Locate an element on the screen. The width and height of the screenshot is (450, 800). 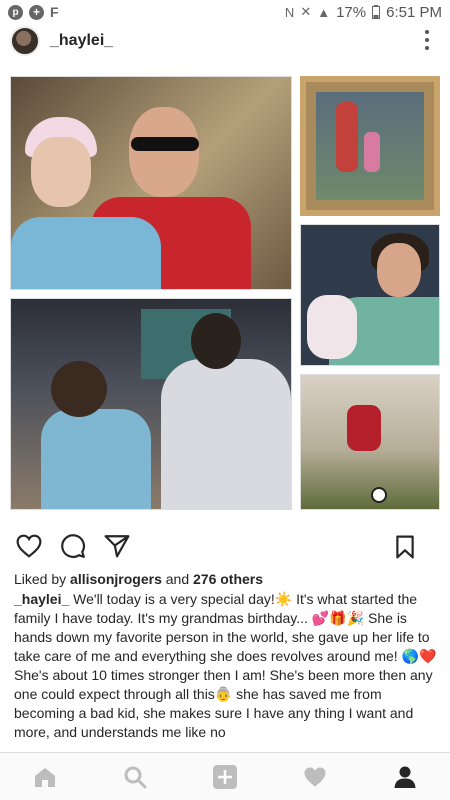
pinterest-icon: p is located at coordinates (15, 12).